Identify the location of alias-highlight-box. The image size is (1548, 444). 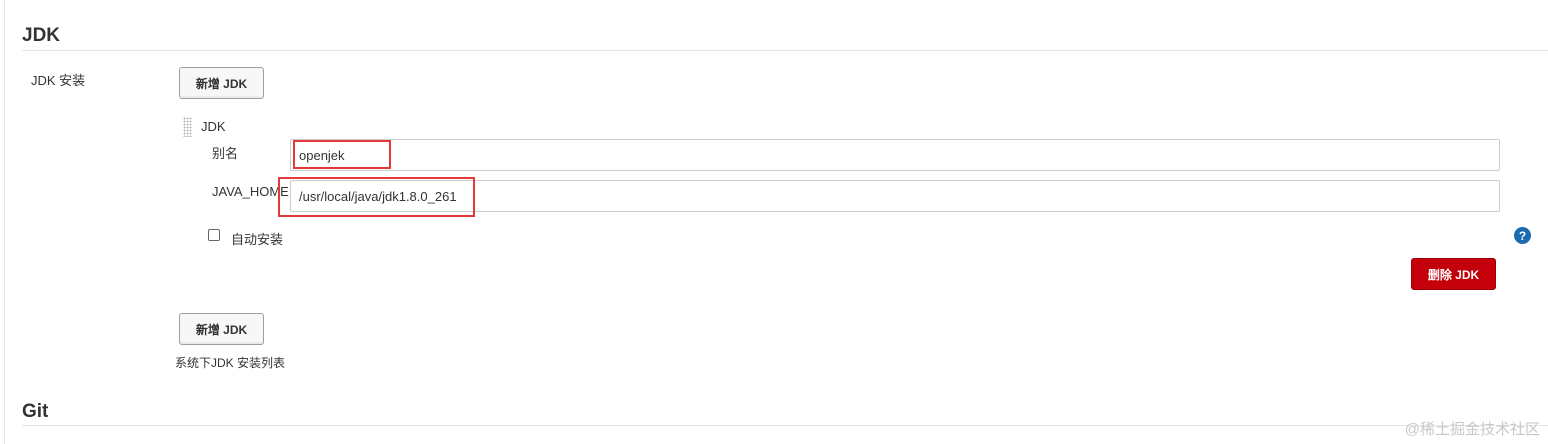
(342, 154).